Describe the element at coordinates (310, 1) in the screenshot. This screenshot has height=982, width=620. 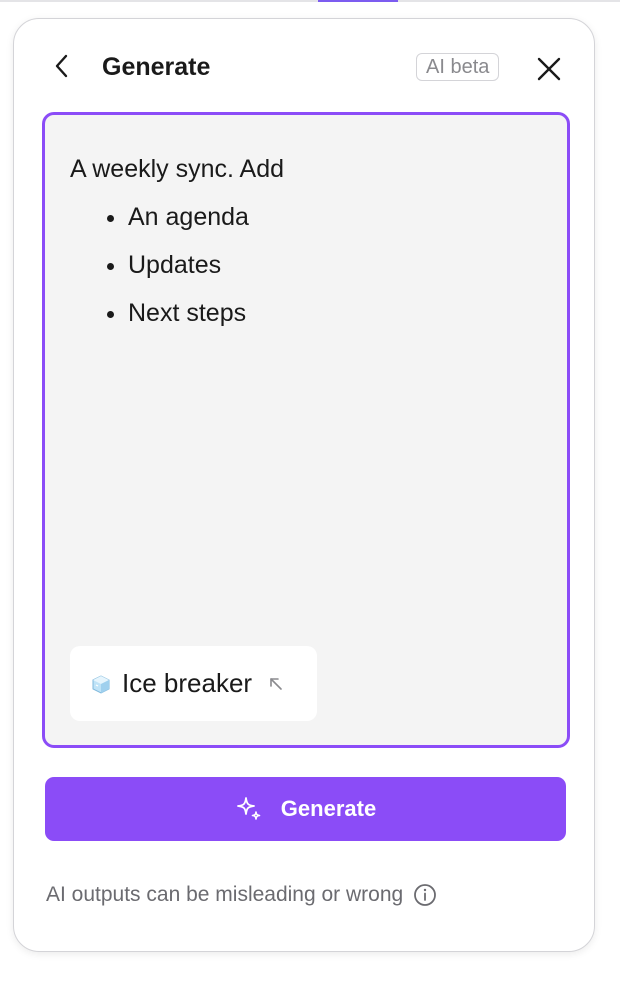
I see `top-divider` at that location.